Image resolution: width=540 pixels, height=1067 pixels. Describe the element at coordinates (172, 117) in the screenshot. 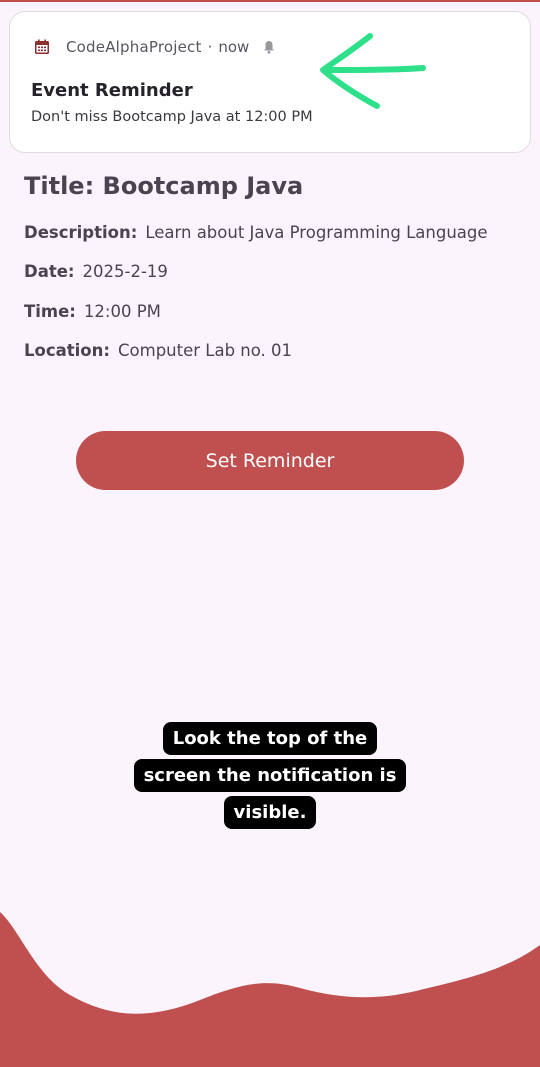

I see `notification-body: Don't miss Bootcamp Java at 12:00 PM` at that location.